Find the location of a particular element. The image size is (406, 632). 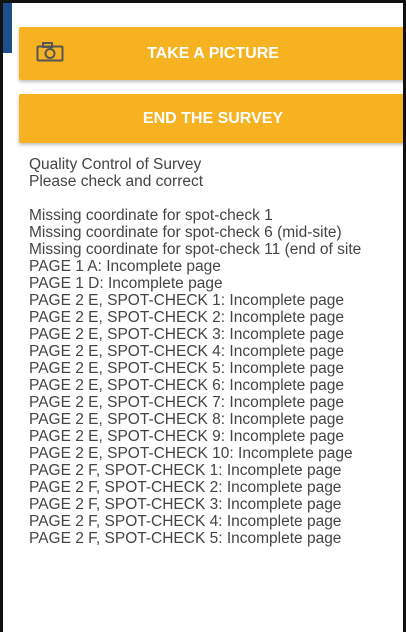

end-survey-label: END THE SURVEY is located at coordinates (213, 118).